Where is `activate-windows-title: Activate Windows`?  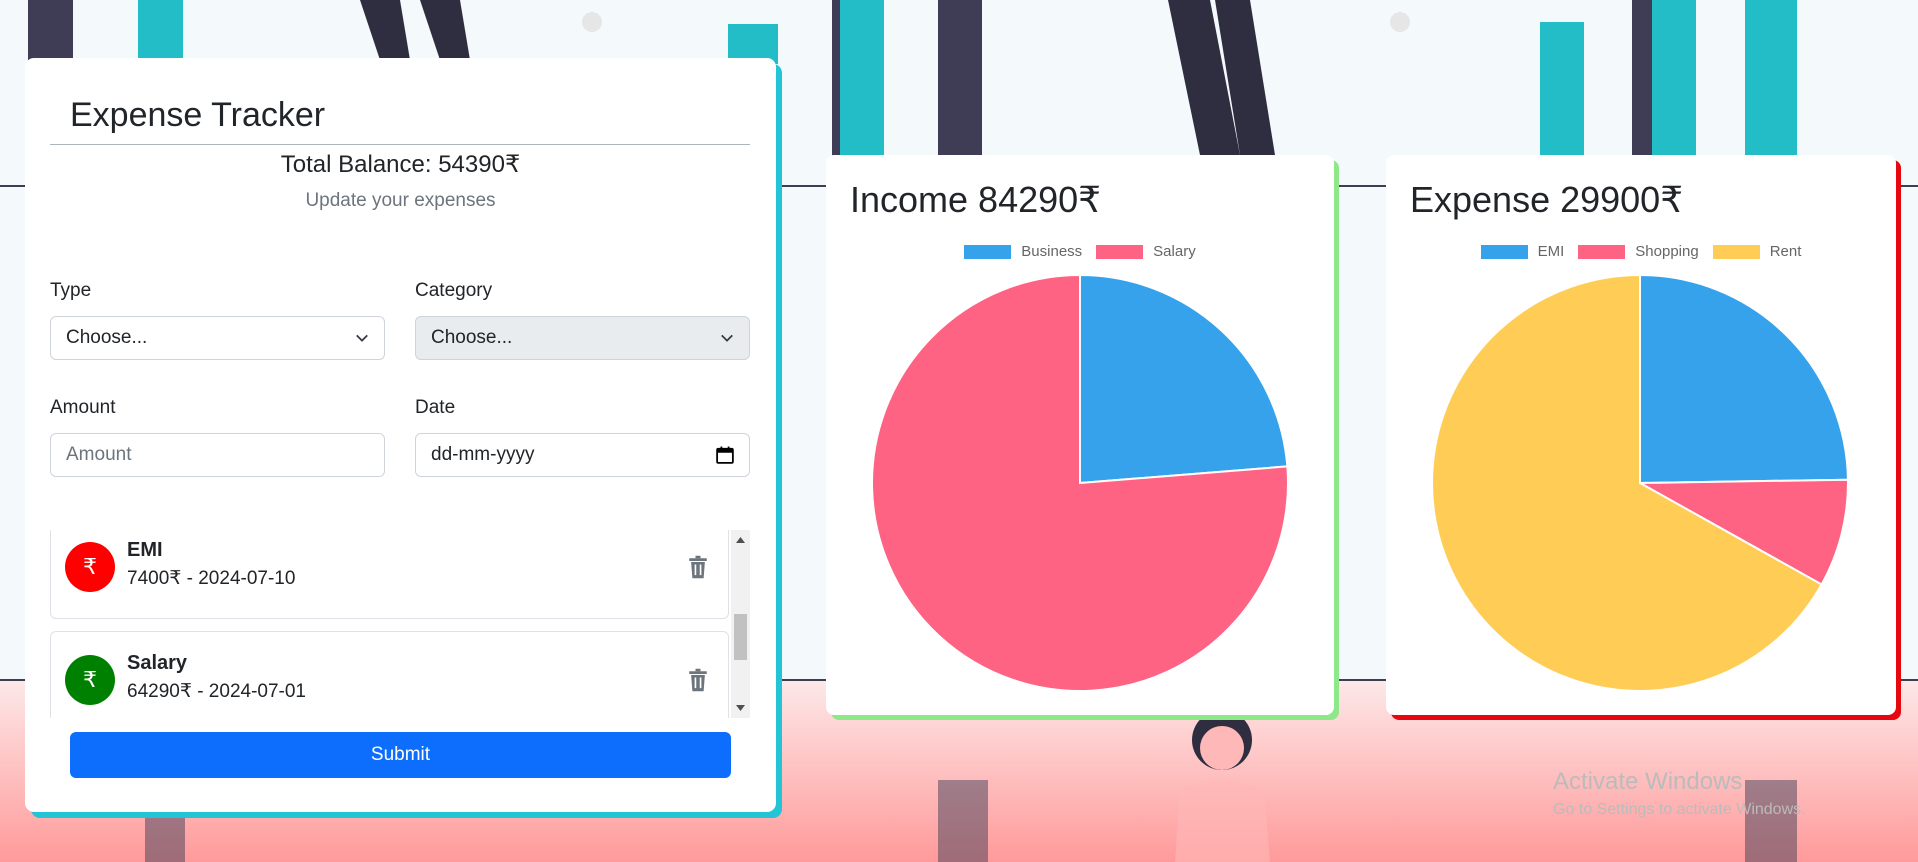 activate-windows-title: Activate Windows is located at coordinates (1648, 781).